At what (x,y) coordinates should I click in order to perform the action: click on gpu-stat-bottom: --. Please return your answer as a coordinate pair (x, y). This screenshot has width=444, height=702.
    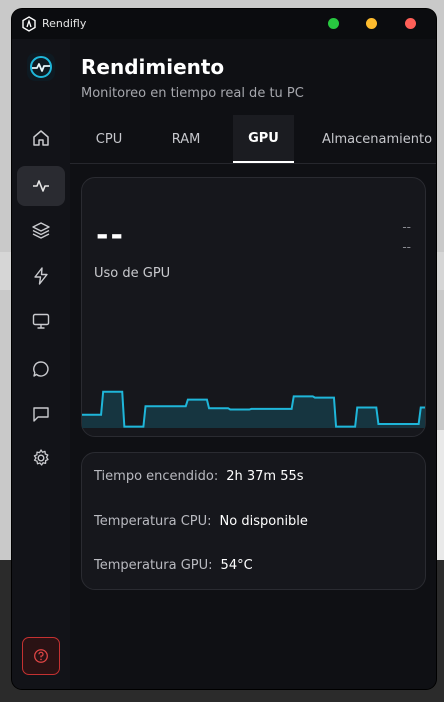
    Looking at the image, I should click on (406, 247).